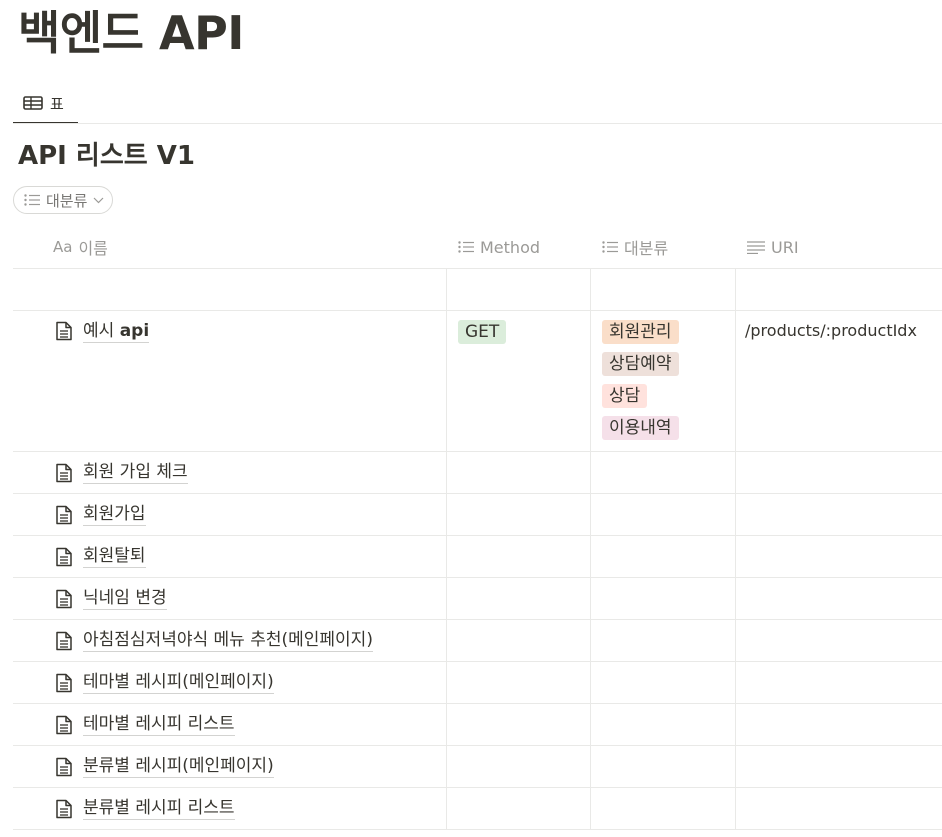  What do you see at coordinates (101, 331) in the screenshot?
I see `page-link-text: 예시` at bounding box center [101, 331].